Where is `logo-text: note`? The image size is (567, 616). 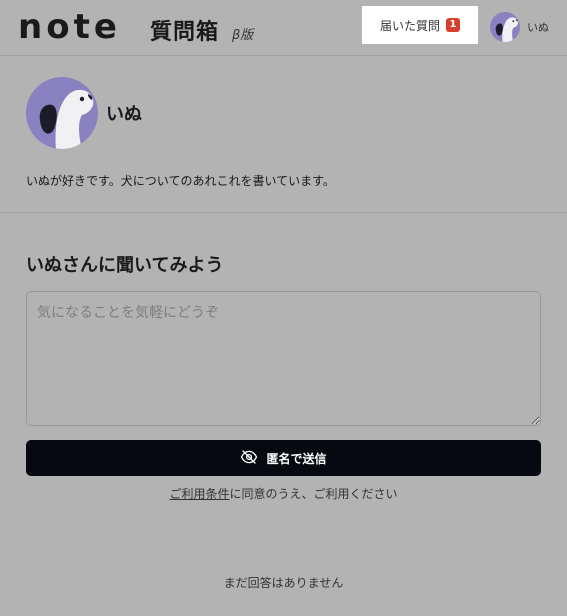 logo-text: note is located at coordinates (69, 27).